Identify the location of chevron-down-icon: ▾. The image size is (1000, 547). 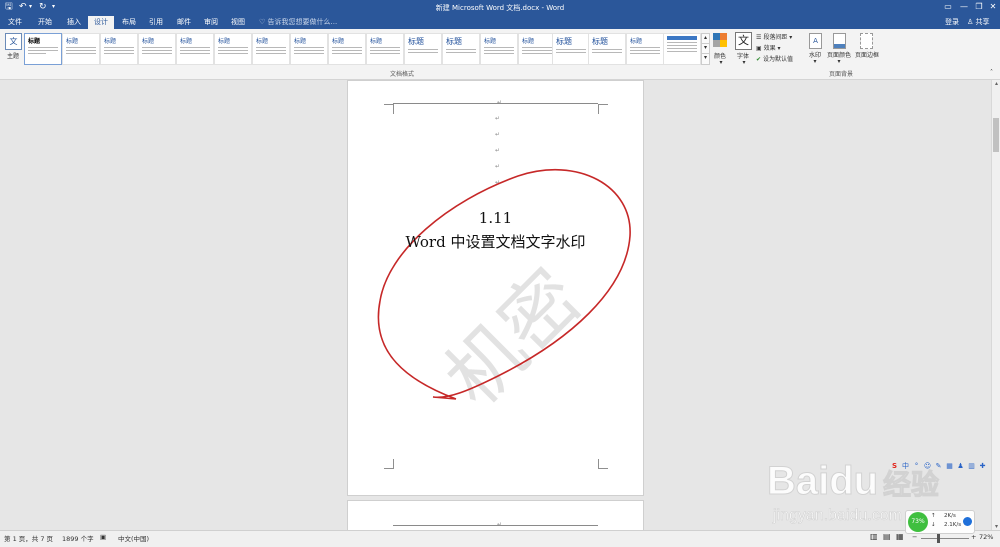
(779, 48).